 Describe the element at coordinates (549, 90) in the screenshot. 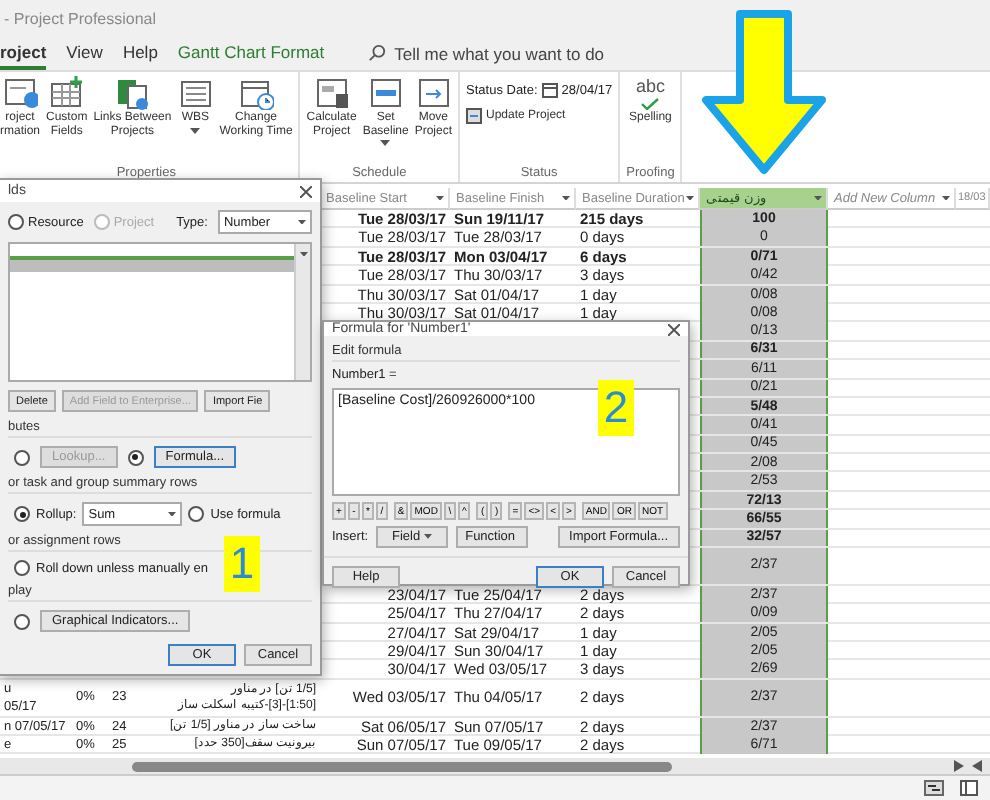

I see `calendar-icon` at that location.